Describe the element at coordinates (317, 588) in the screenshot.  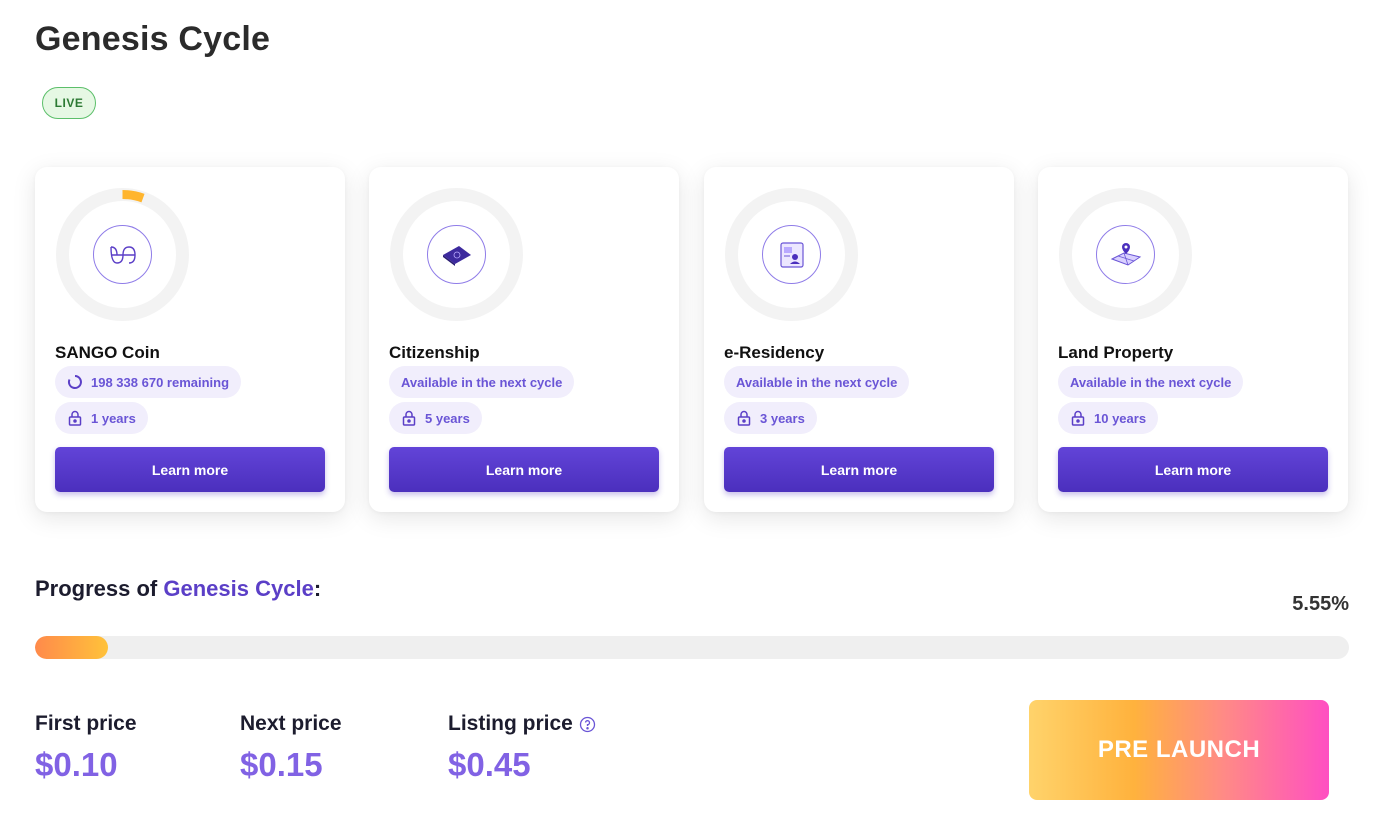
I see `progress-heading-suffix: :` at that location.